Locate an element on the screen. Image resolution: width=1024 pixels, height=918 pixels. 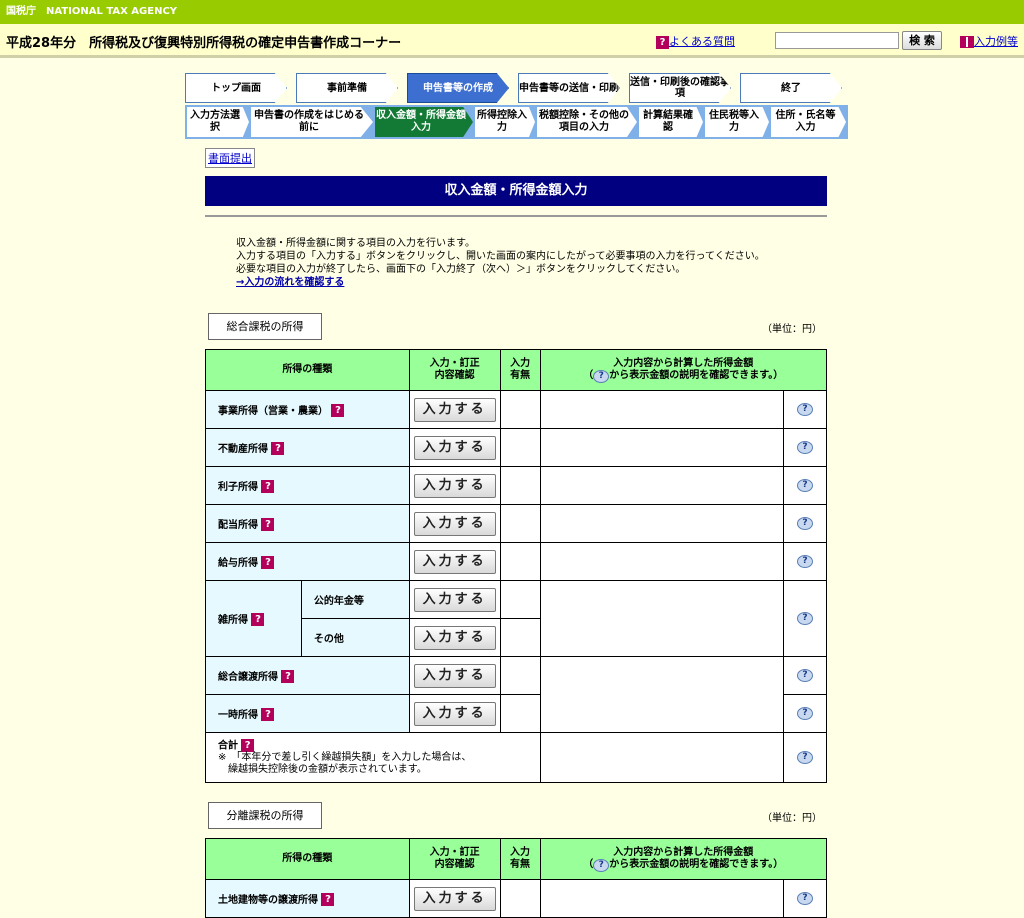
step-post-check: 送信・印刷後の確認事項 is located at coordinates (680, 88).